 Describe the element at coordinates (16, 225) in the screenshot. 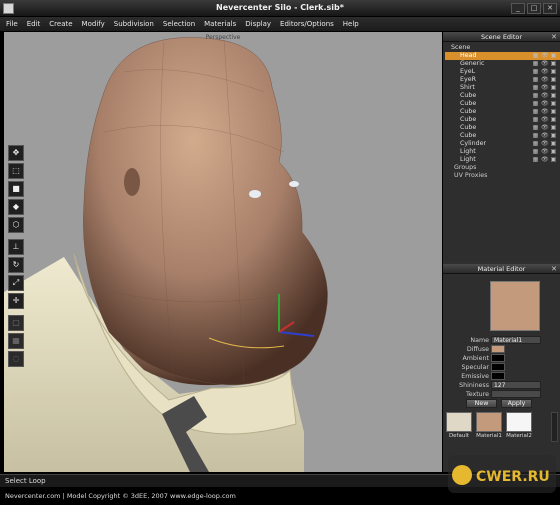

I see `hexagon-icon: ⬡` at that location.